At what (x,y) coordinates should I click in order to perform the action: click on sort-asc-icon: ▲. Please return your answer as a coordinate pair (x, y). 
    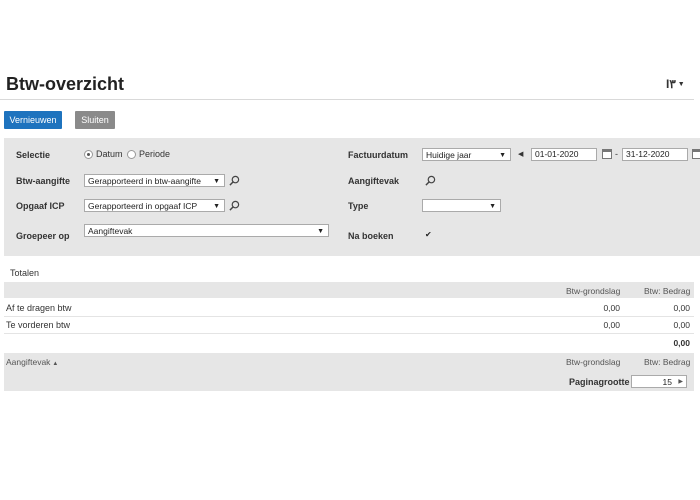
    Looking at the image, I should click on (55, 364).